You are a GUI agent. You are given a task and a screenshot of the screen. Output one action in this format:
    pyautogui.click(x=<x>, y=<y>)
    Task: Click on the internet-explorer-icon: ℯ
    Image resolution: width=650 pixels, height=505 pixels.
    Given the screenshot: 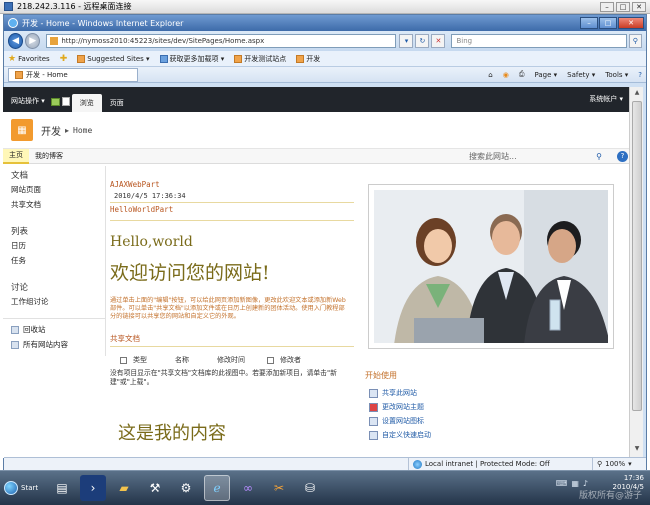 What is the action you would take?
    pyautogui.click(x=217, y=488)
    